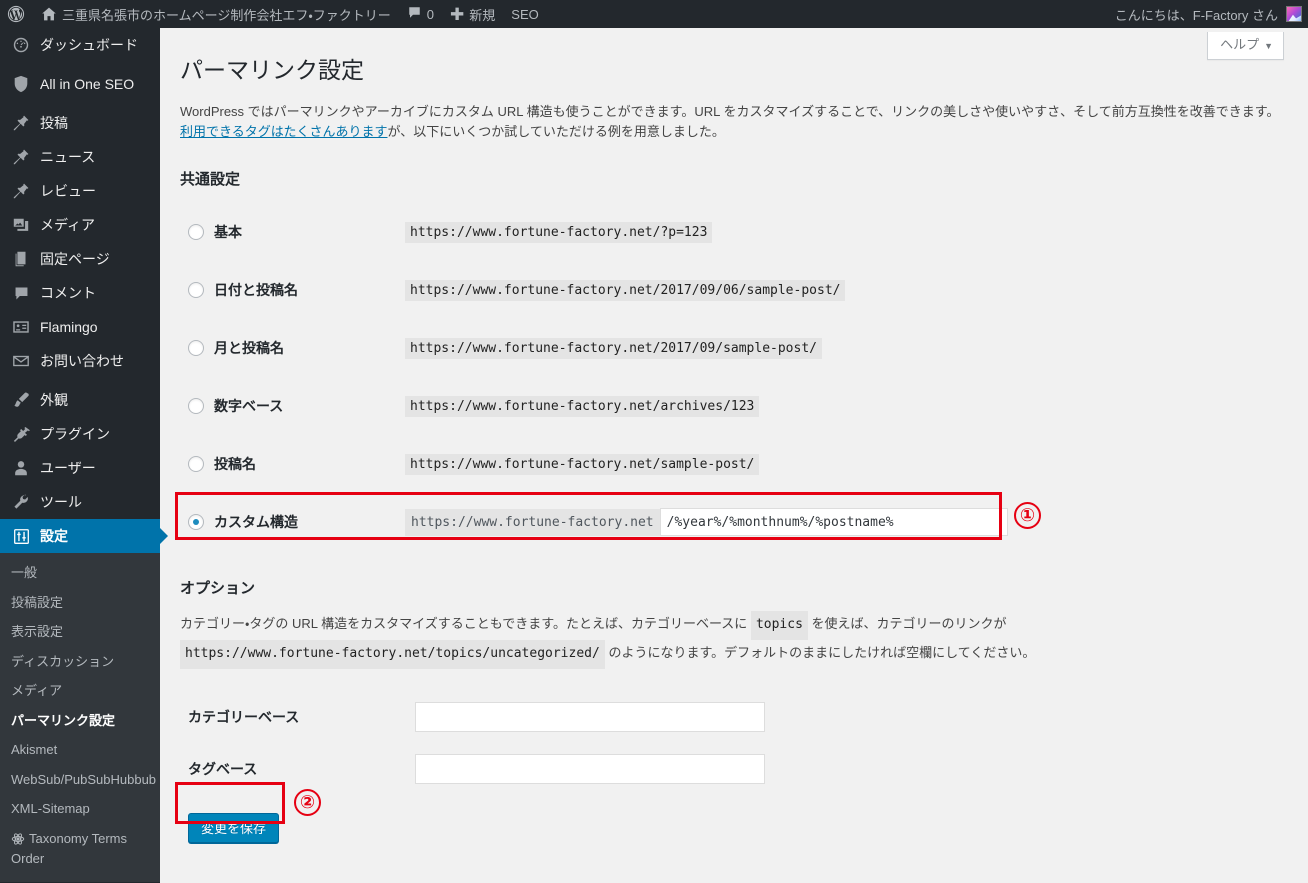  Describe the element at coordinates (80, 662) in the screenshot. I see `submenu-item-discussion: ディスカッション` at that location.